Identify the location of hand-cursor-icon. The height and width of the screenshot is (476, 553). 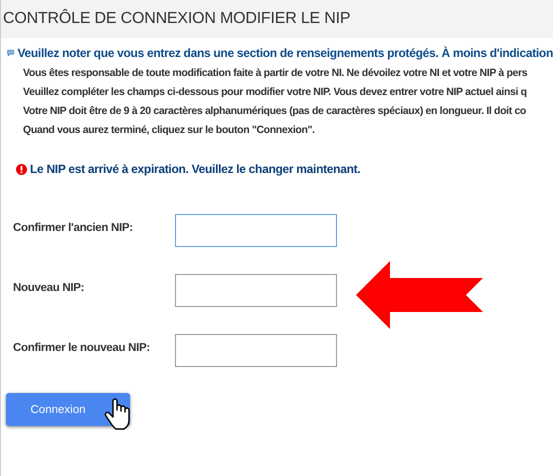
(118, 414).